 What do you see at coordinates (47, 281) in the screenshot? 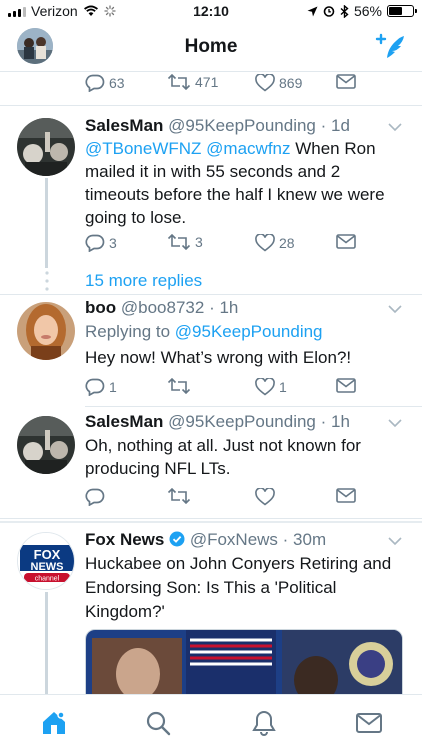
I see `thread-dots-icon` at bounding box center [47, 281].